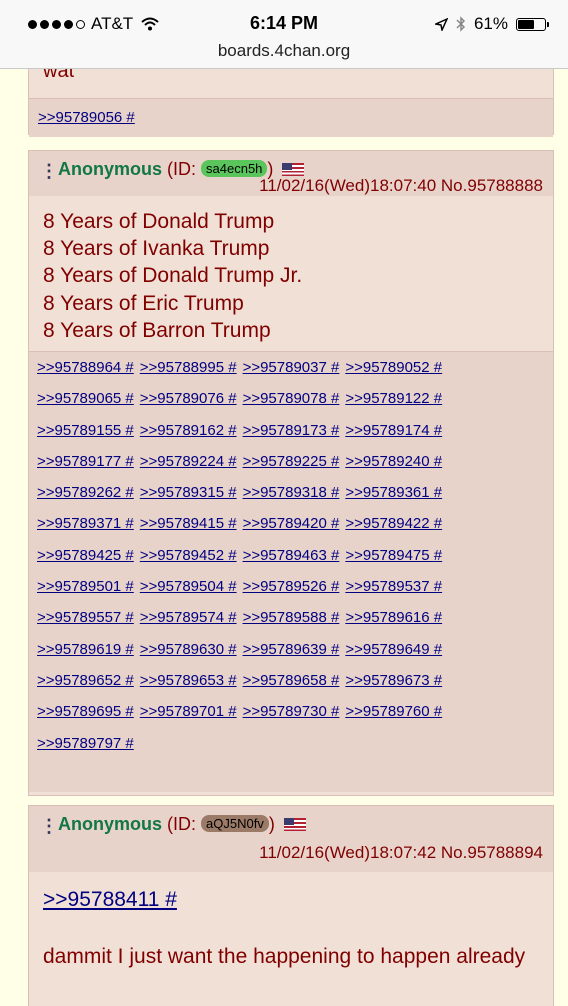 The height and width of the screenshot is (1006, 568). What do you see at coordinates (393, 430) in the screenshot?
I see `backlink: >>95789174 #` at bounding box center [393, 430].